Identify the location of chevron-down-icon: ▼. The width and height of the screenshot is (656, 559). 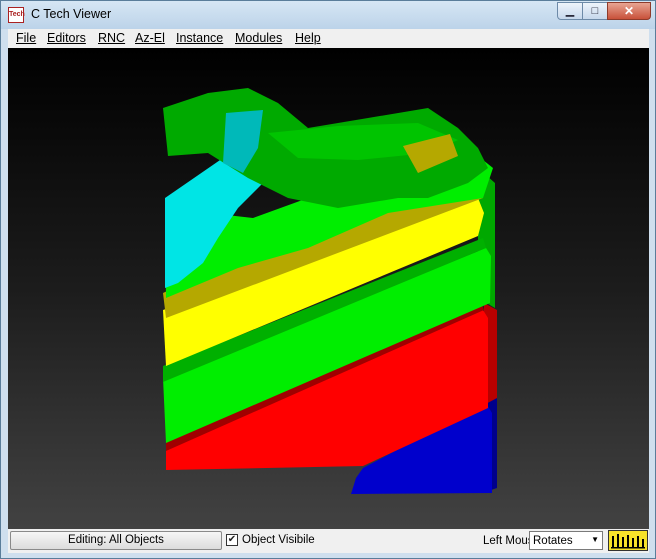
(595, 539).